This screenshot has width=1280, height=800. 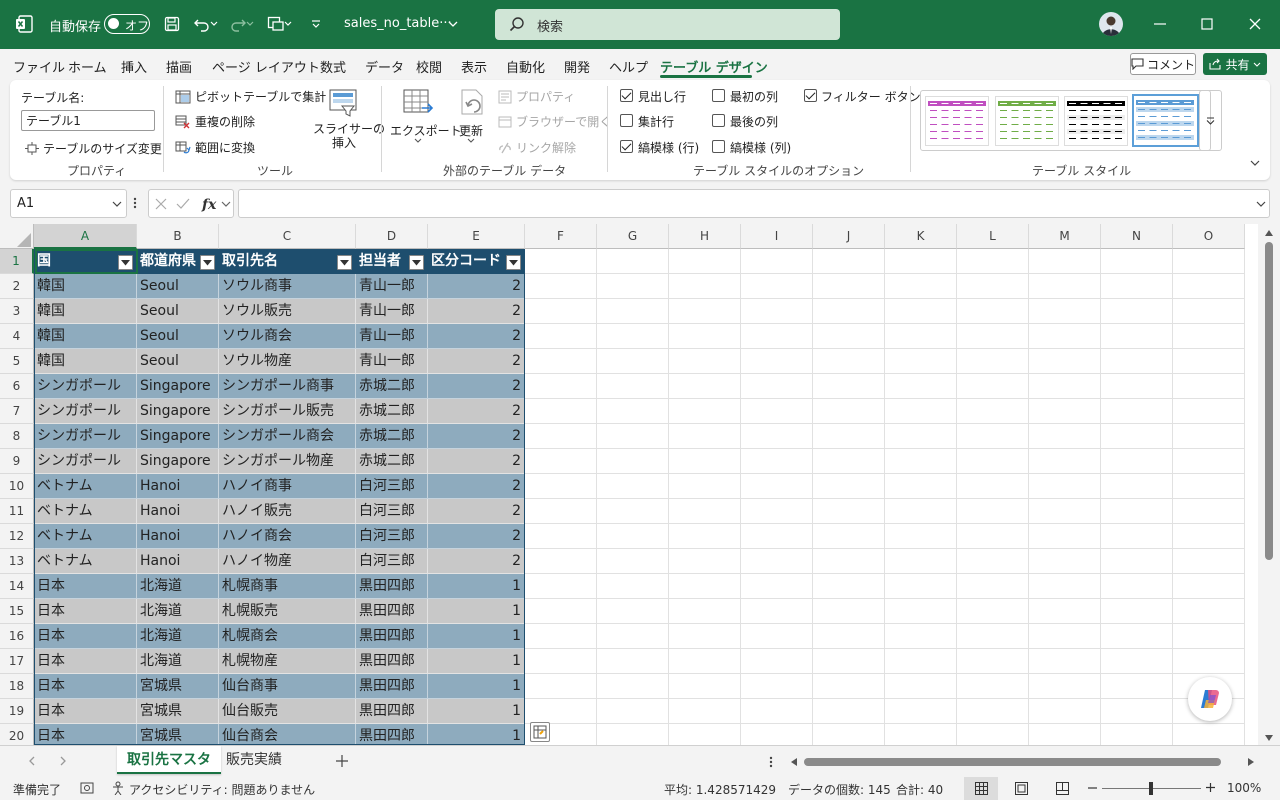 I want to click on remove-duplicates-button: 重複の削除, so click(x=215, y=121).